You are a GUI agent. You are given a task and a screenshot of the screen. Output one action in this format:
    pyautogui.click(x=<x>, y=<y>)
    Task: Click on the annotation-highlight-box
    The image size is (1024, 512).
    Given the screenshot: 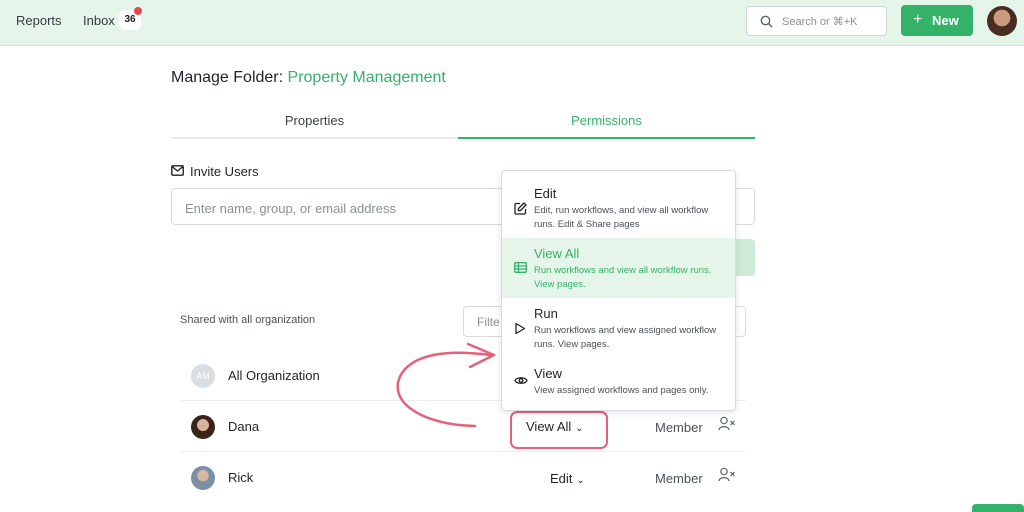 What is the action you would take?
    pyautogui.click(x=559, y=430)
    